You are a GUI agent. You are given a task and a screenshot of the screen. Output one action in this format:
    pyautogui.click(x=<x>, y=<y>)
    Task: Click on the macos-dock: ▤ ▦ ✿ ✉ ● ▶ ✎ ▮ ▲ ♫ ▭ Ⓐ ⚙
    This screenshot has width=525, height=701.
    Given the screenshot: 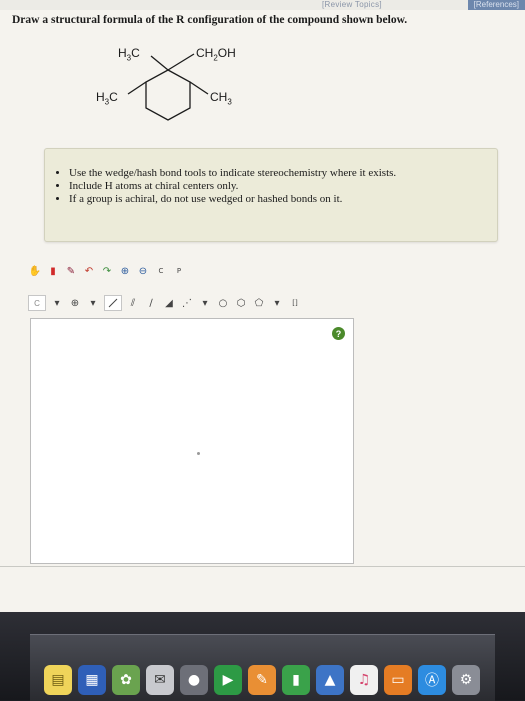 What is the action you would take?
    pyautogui.click(x=262, y=656)
    